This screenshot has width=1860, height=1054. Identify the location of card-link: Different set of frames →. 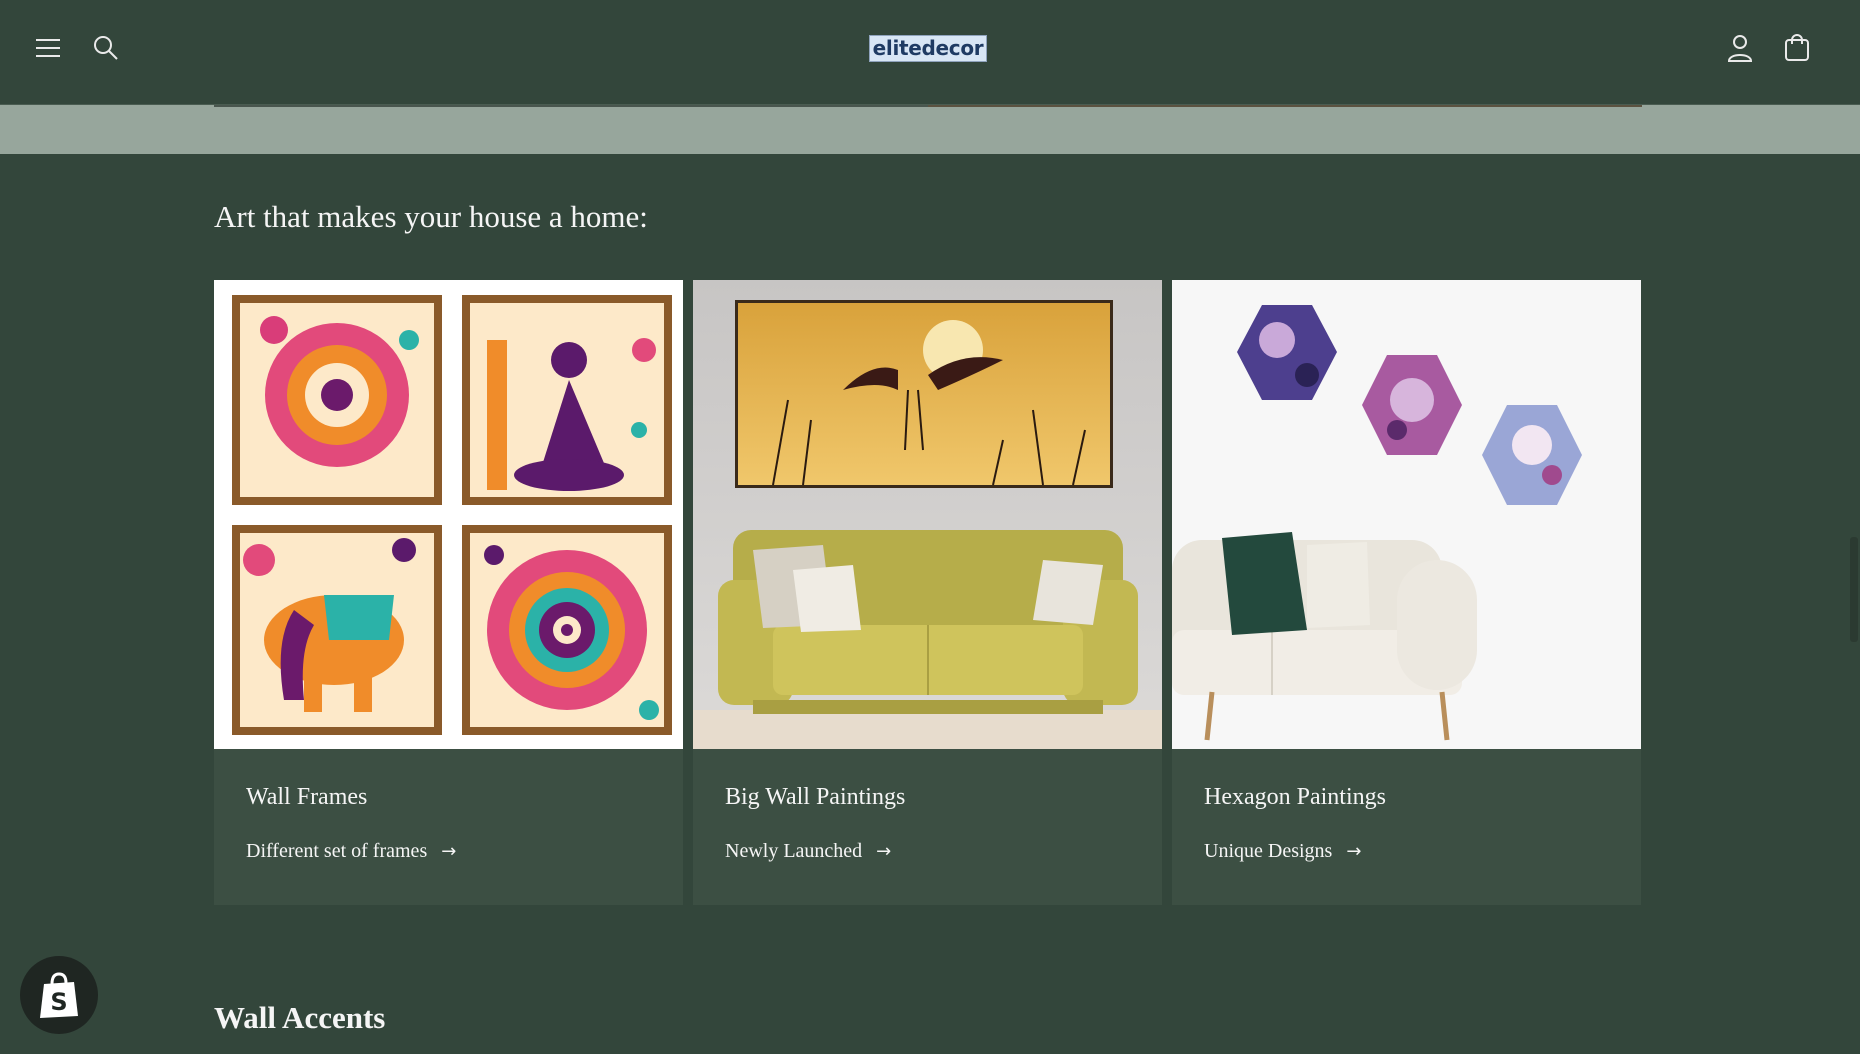
(351, 851).